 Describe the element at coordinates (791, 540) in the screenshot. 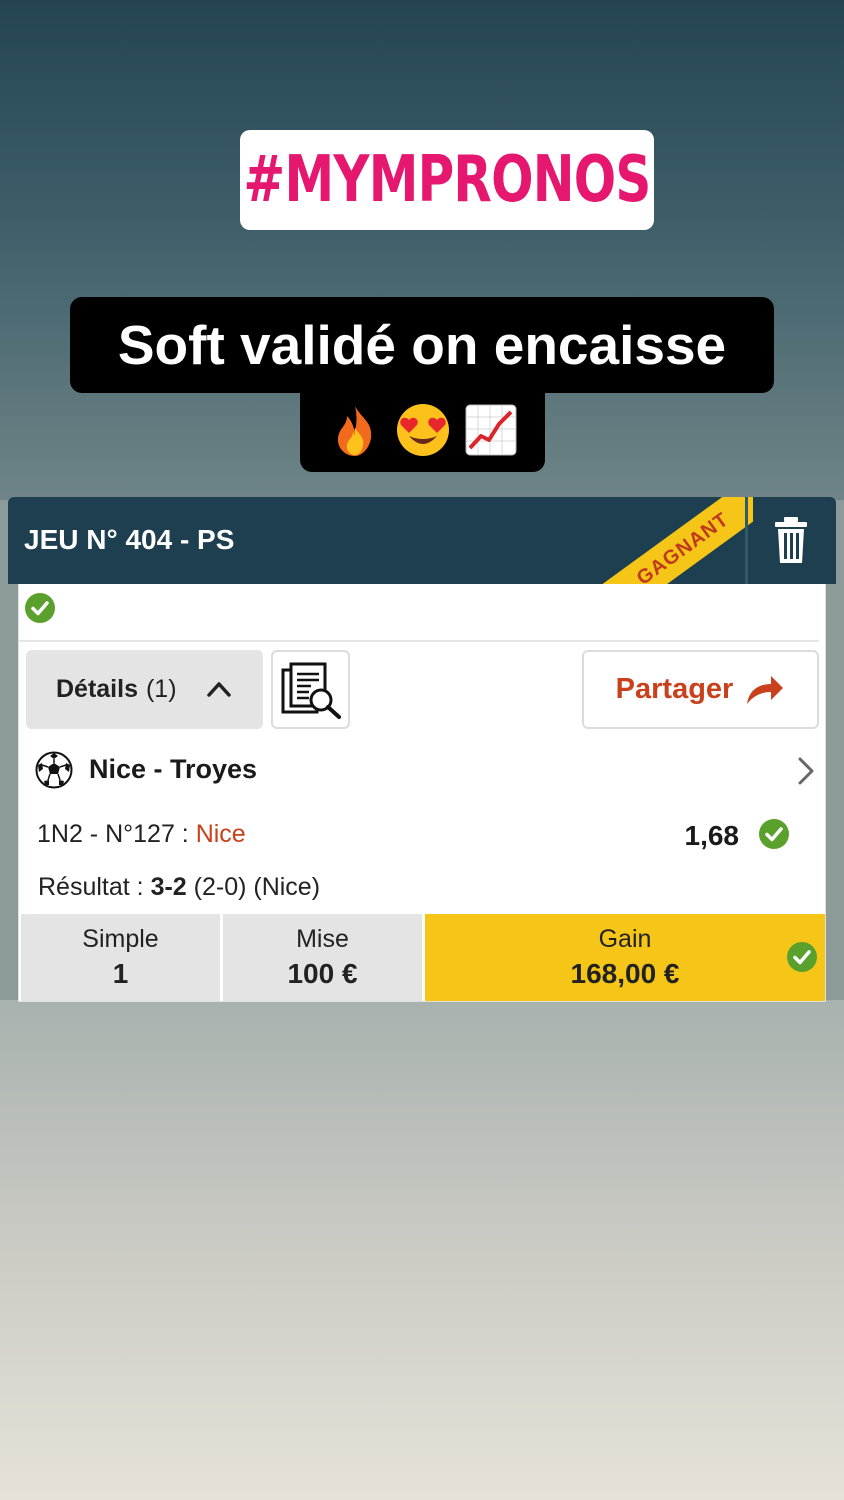

I see `trash-icon` at that location.